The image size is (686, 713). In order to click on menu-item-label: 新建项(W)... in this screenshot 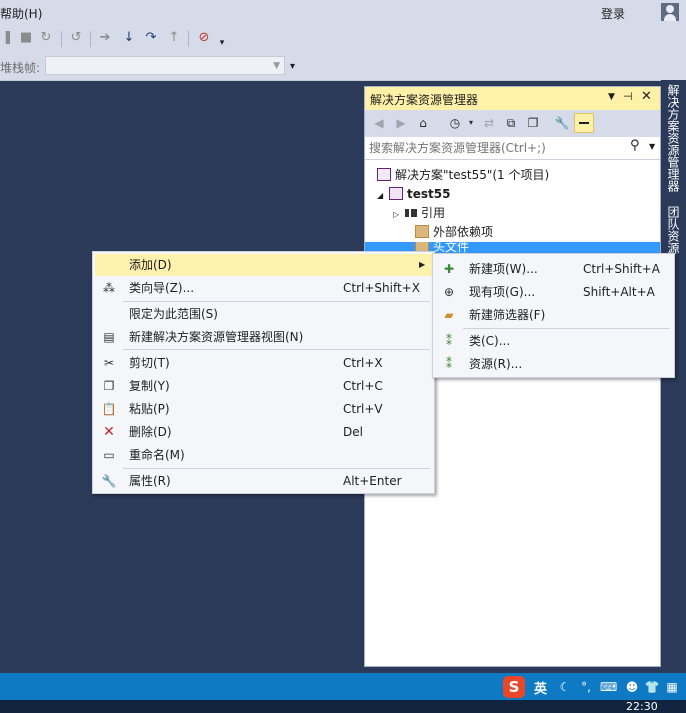, I will do `click(503, 269)`.